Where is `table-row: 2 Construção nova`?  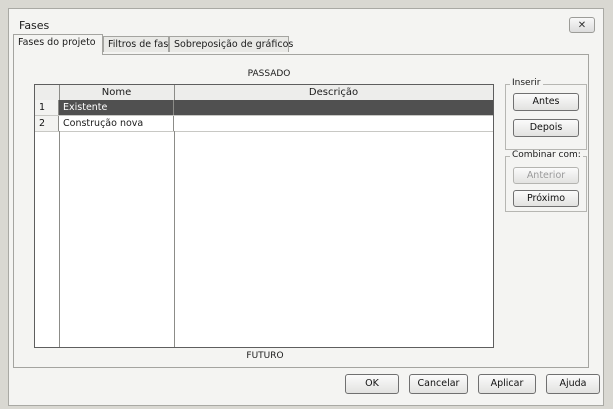 table-row: 2 Construção nova is located at coordinates (264, 124).